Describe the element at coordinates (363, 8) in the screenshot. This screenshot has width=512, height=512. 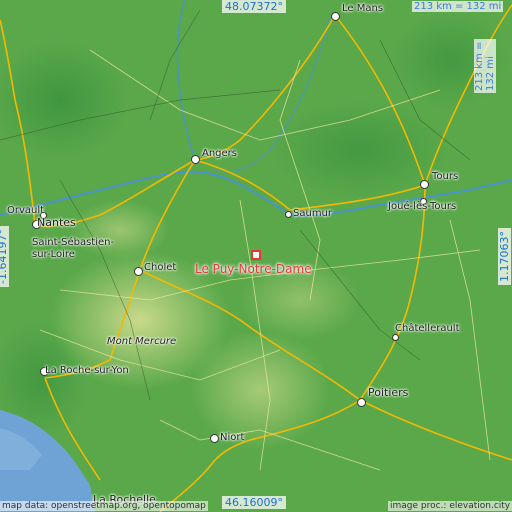
I see `city-label-le-mans: Le Mans` at that location.